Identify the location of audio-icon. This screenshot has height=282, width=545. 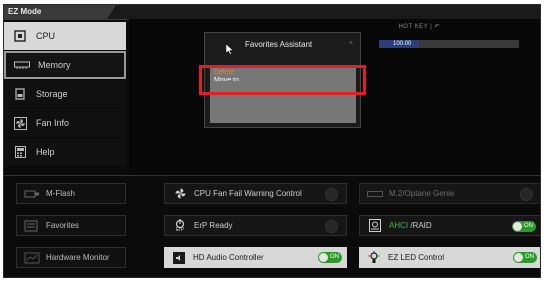
(179, 258).